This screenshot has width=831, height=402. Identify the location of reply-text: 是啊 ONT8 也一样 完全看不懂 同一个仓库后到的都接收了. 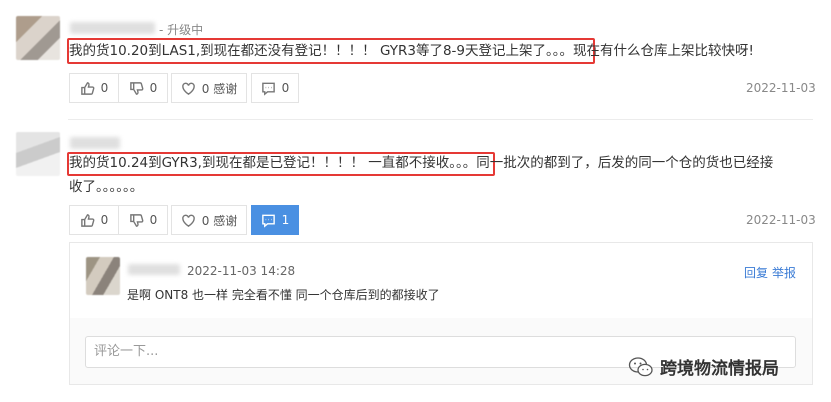
(283, 295).